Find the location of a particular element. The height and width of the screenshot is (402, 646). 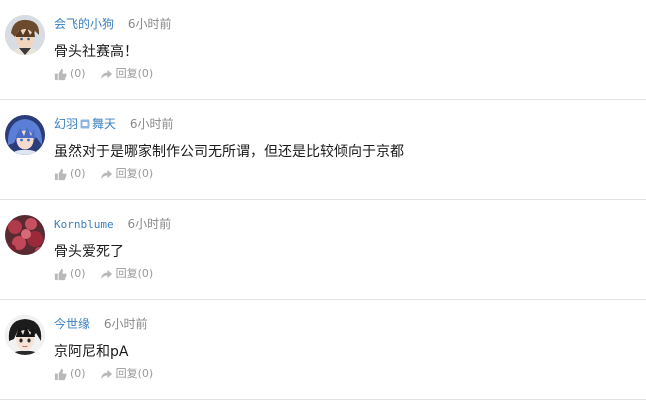

avatar-anime-boy-brown-icon is located at coordinates (25, 35).